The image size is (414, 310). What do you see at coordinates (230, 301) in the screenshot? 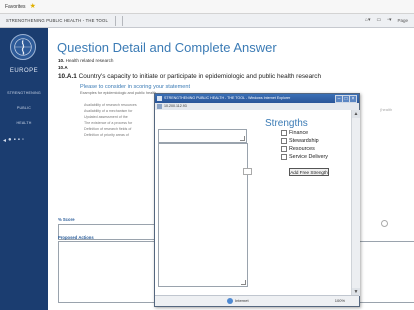
I see `internet-zone-icon` at bounding box center [230, 301].